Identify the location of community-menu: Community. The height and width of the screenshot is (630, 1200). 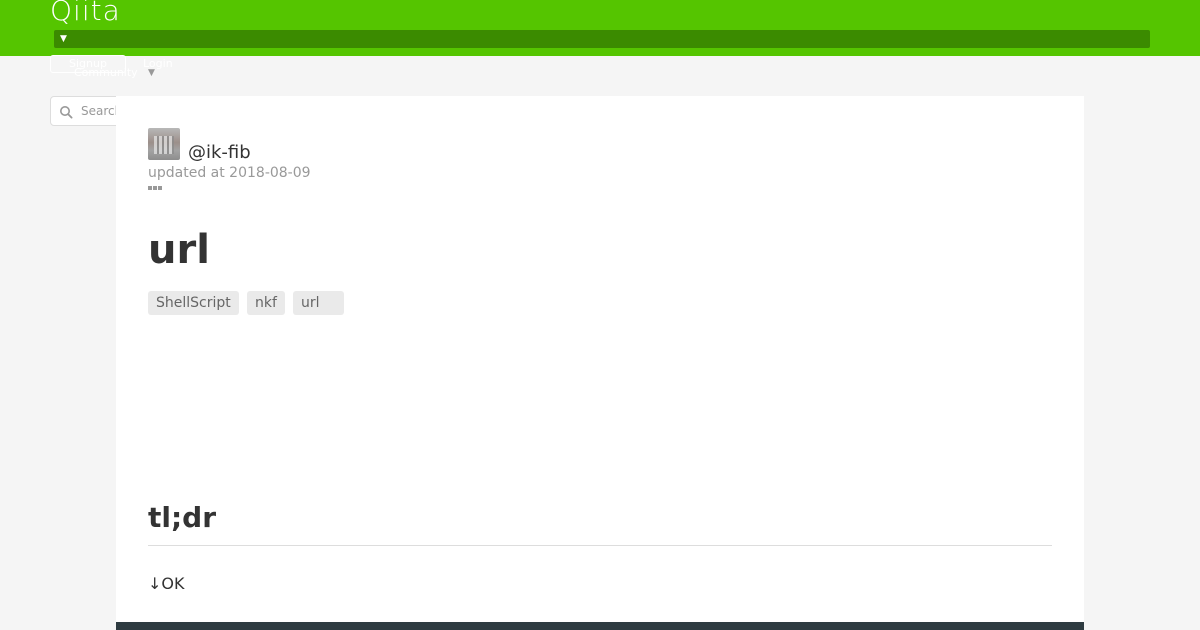
(106, 73).